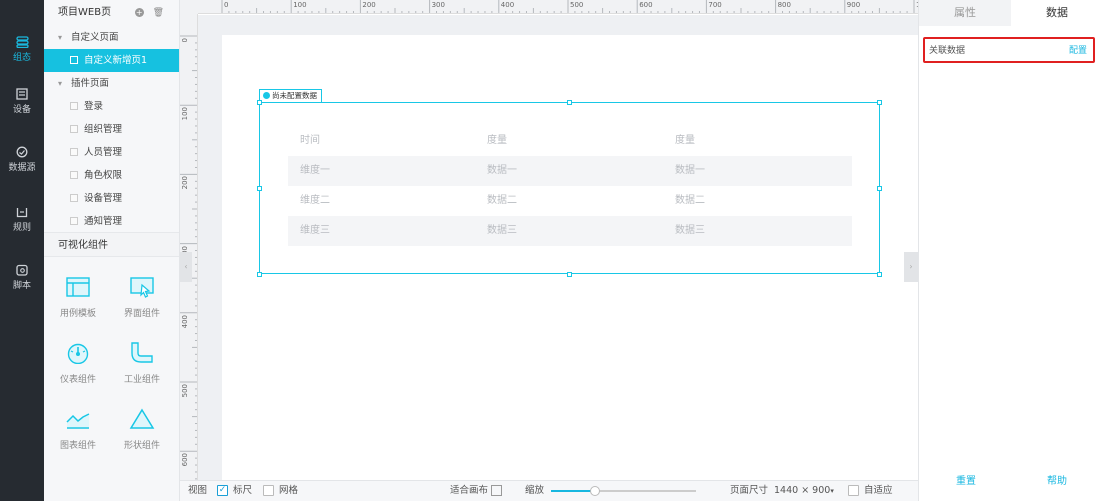 The height and width of the screenshot is (501, 1102). Describe the element at coordinates (22, 49) in the screenshot. I see `rail-item-config: 组态` at that location.